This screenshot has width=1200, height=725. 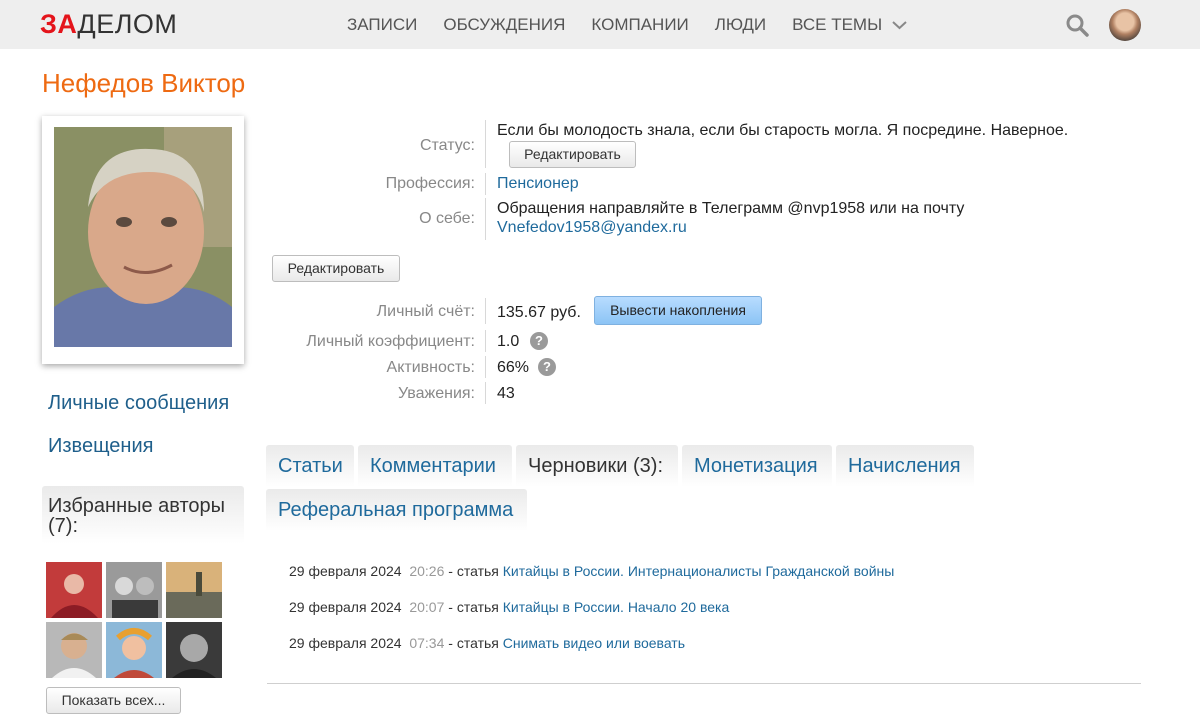 What do you see at coordinates (1077, 25) in the screenshot?
I see `search-icon` at bounding box center [1077, 25].